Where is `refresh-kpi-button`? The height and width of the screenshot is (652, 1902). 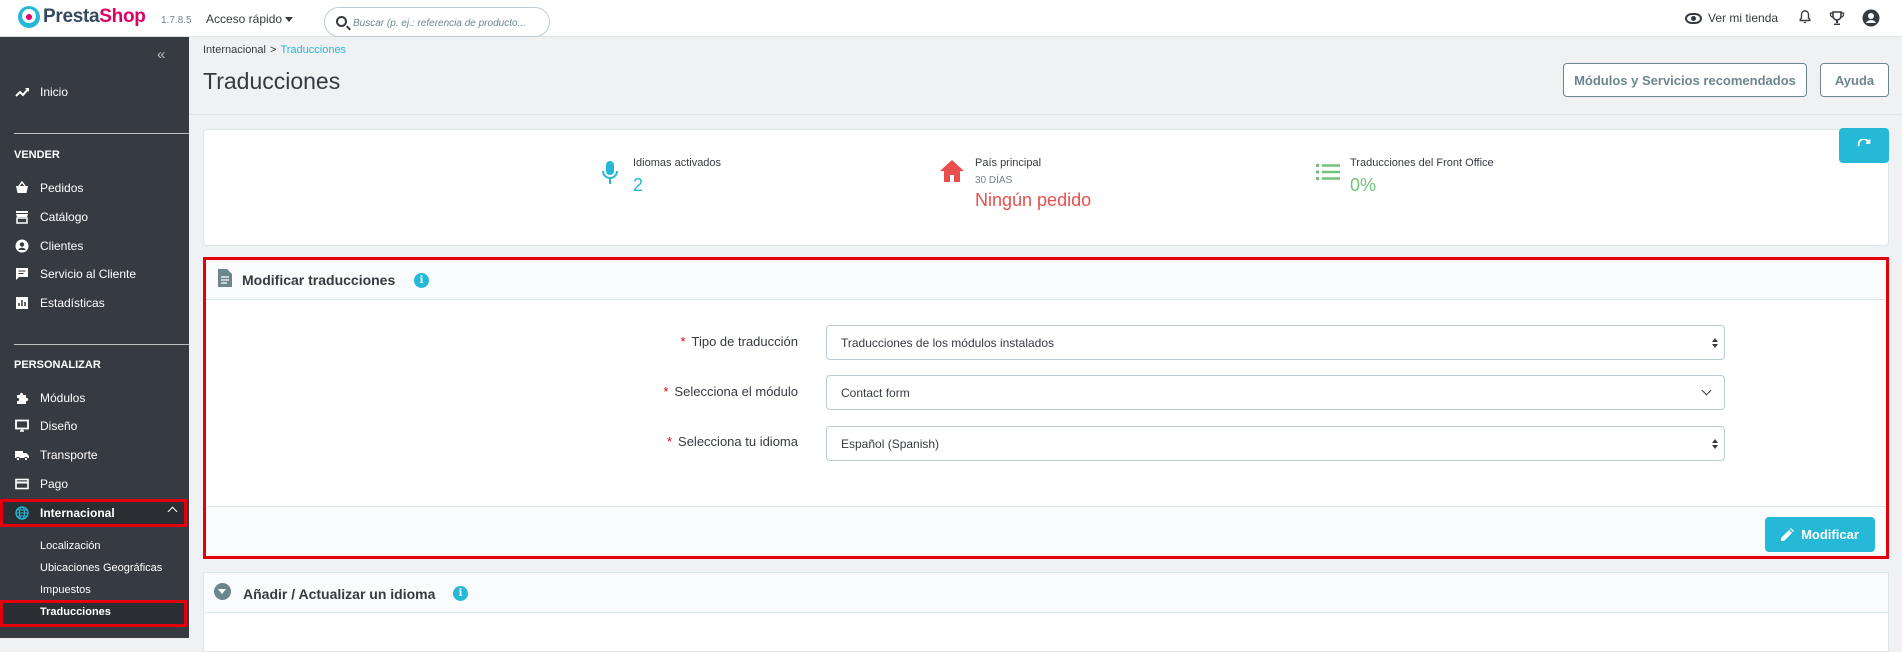
refresh-kpi-button is located at coordinates (1864, 145).